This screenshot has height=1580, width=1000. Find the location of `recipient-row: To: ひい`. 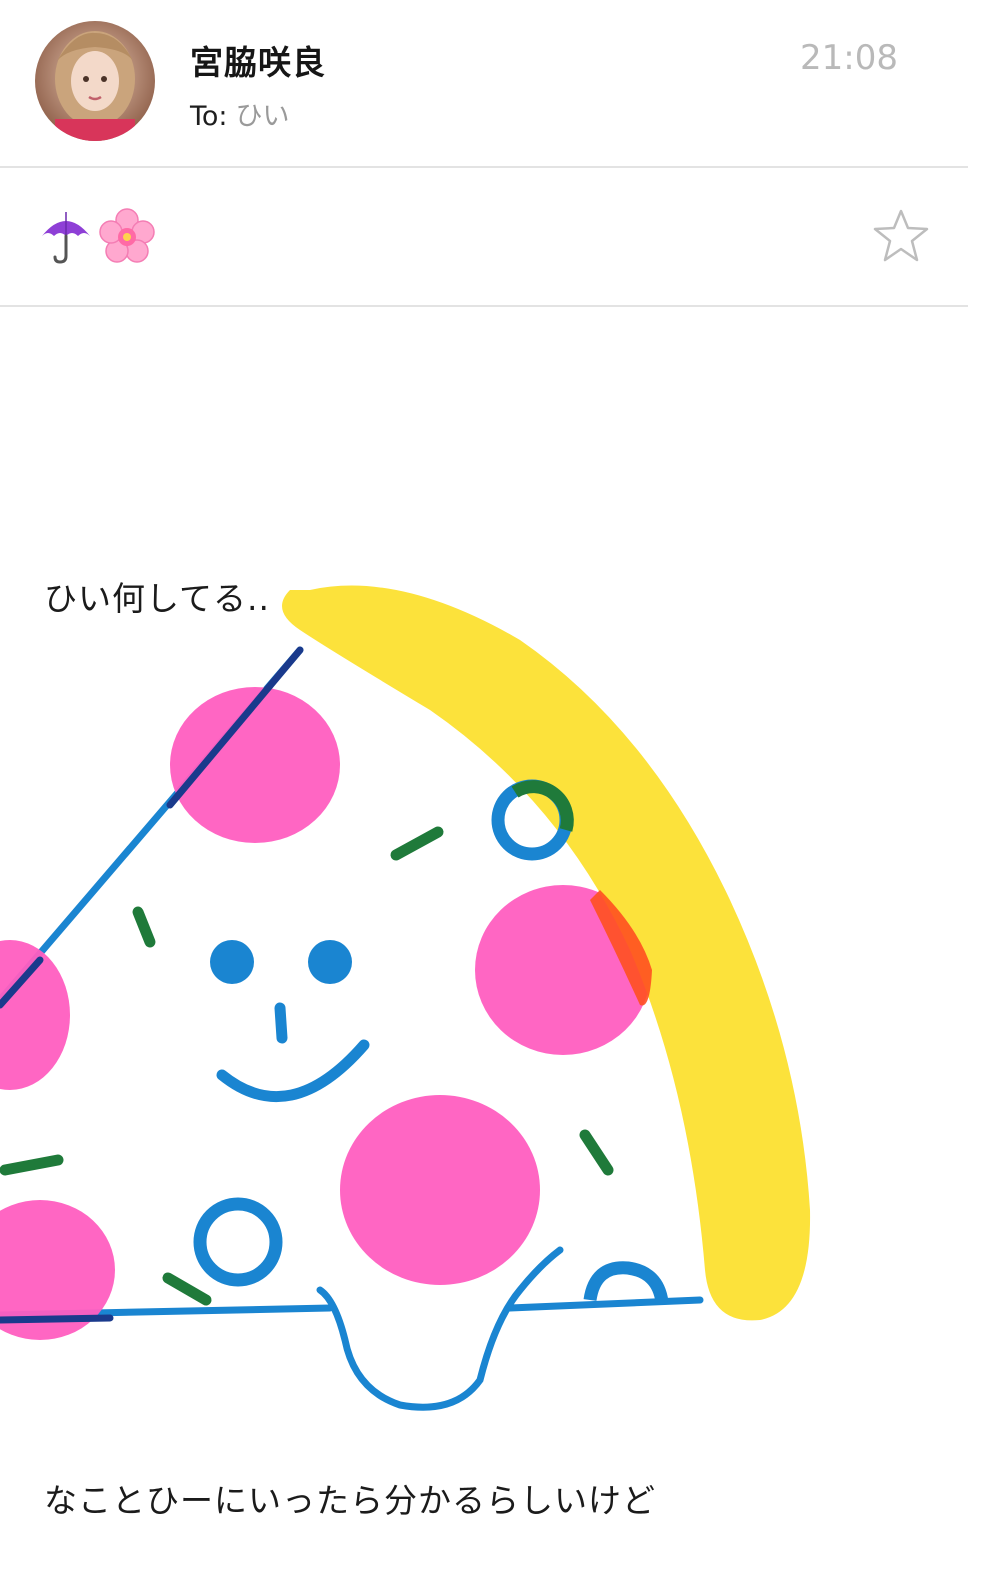

recipient-row: To: ひい is located at coordinates (240, 113).